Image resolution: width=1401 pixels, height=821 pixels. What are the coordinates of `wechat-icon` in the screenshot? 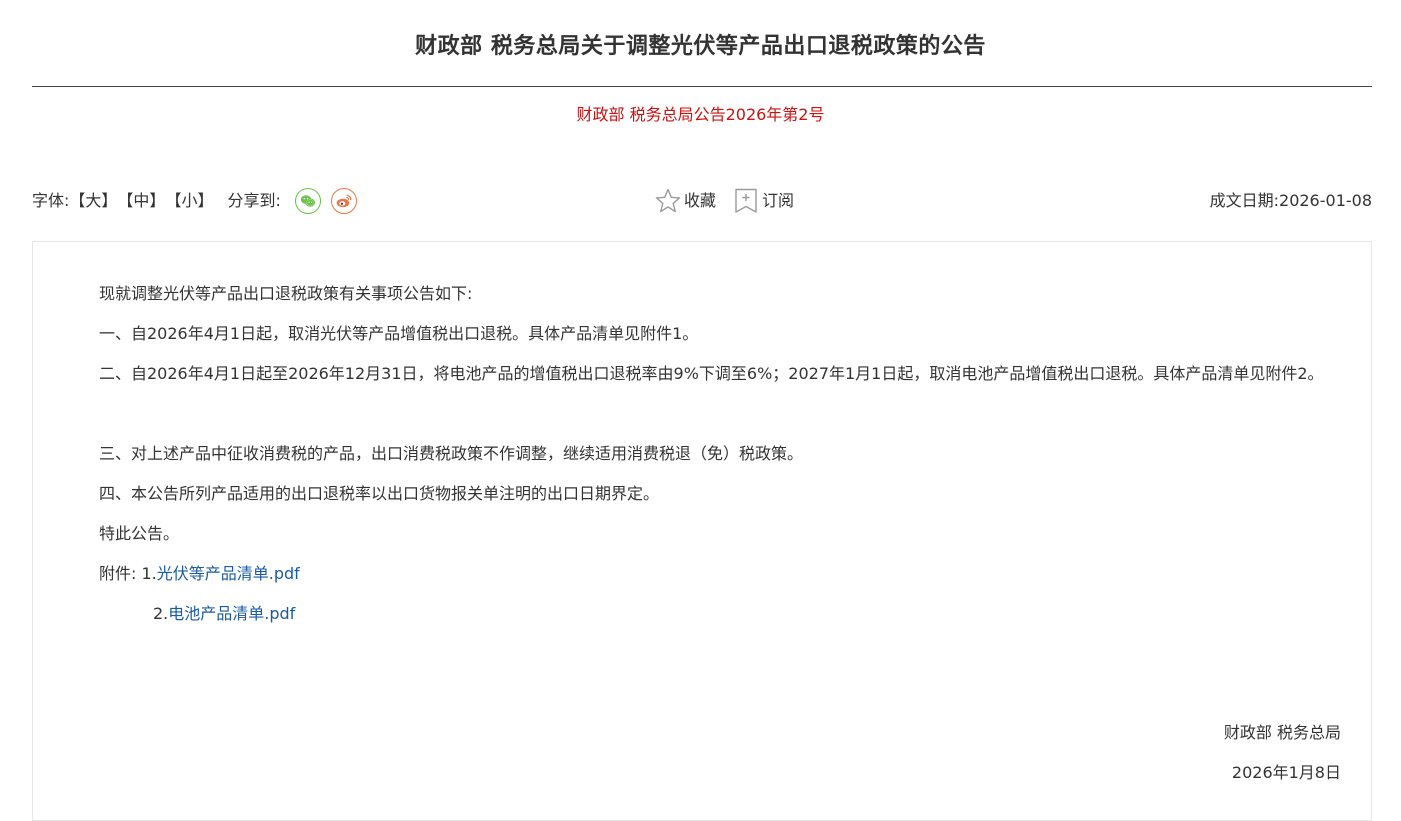 It's located at (307, 201).